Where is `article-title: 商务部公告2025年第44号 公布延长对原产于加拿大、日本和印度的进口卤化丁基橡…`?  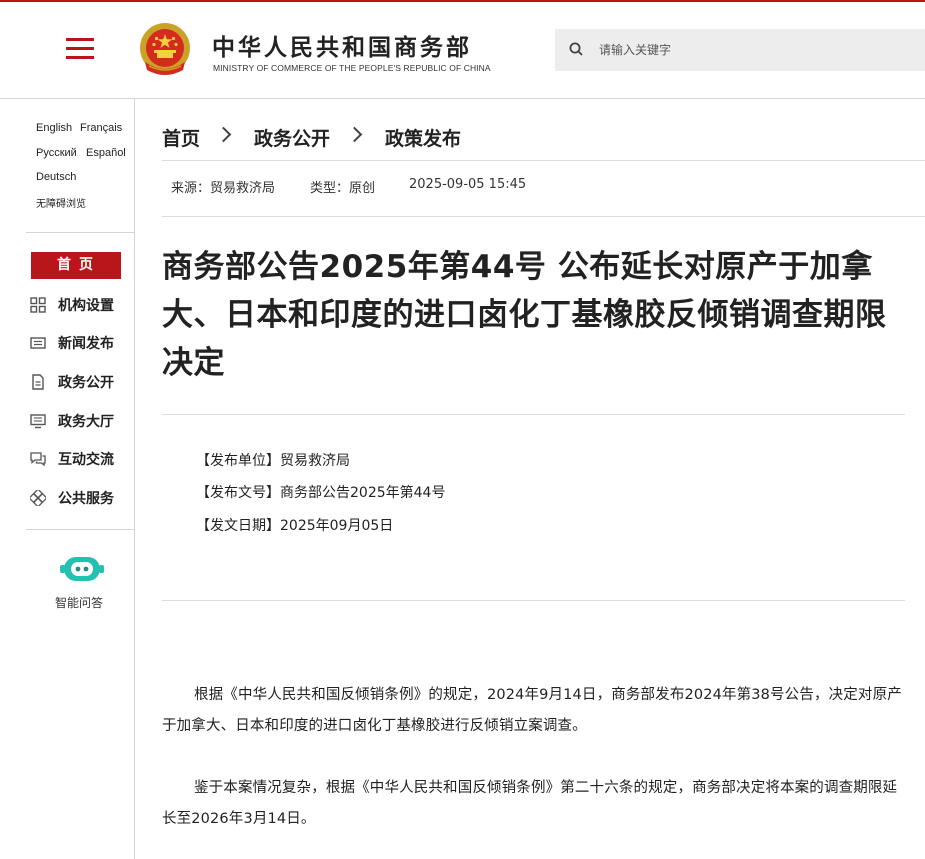 article-title: 商务部公告2025年第44号 公布延长对原产于加拿大、日本和印度的进口卤化丁基橡… is located at coordinates (524, 315).